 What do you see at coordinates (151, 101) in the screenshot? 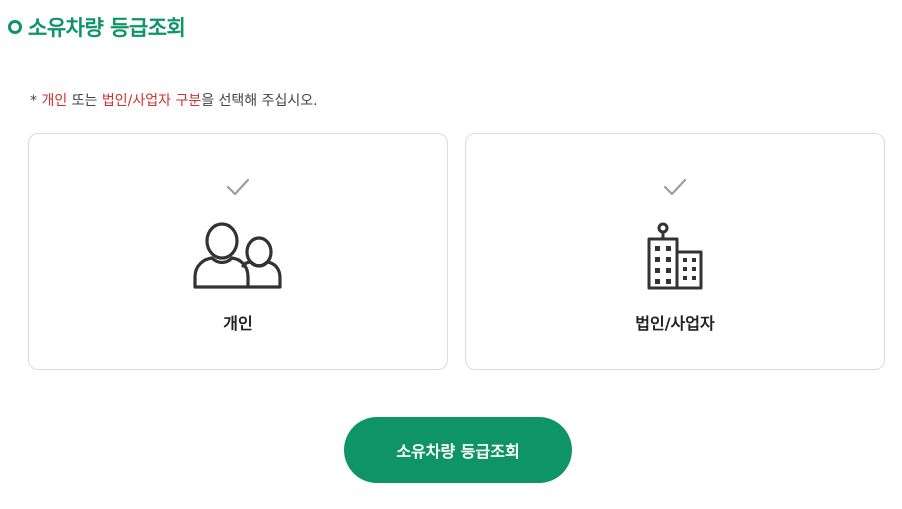
I see `notice-highlight-business: 법인/사업자 구분` at bounding box center [151, 101].